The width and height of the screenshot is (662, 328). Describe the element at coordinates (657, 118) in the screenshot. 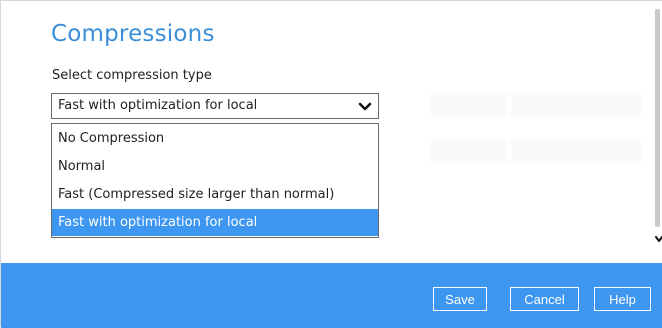

I see `vertical-scrollbar` at that location.